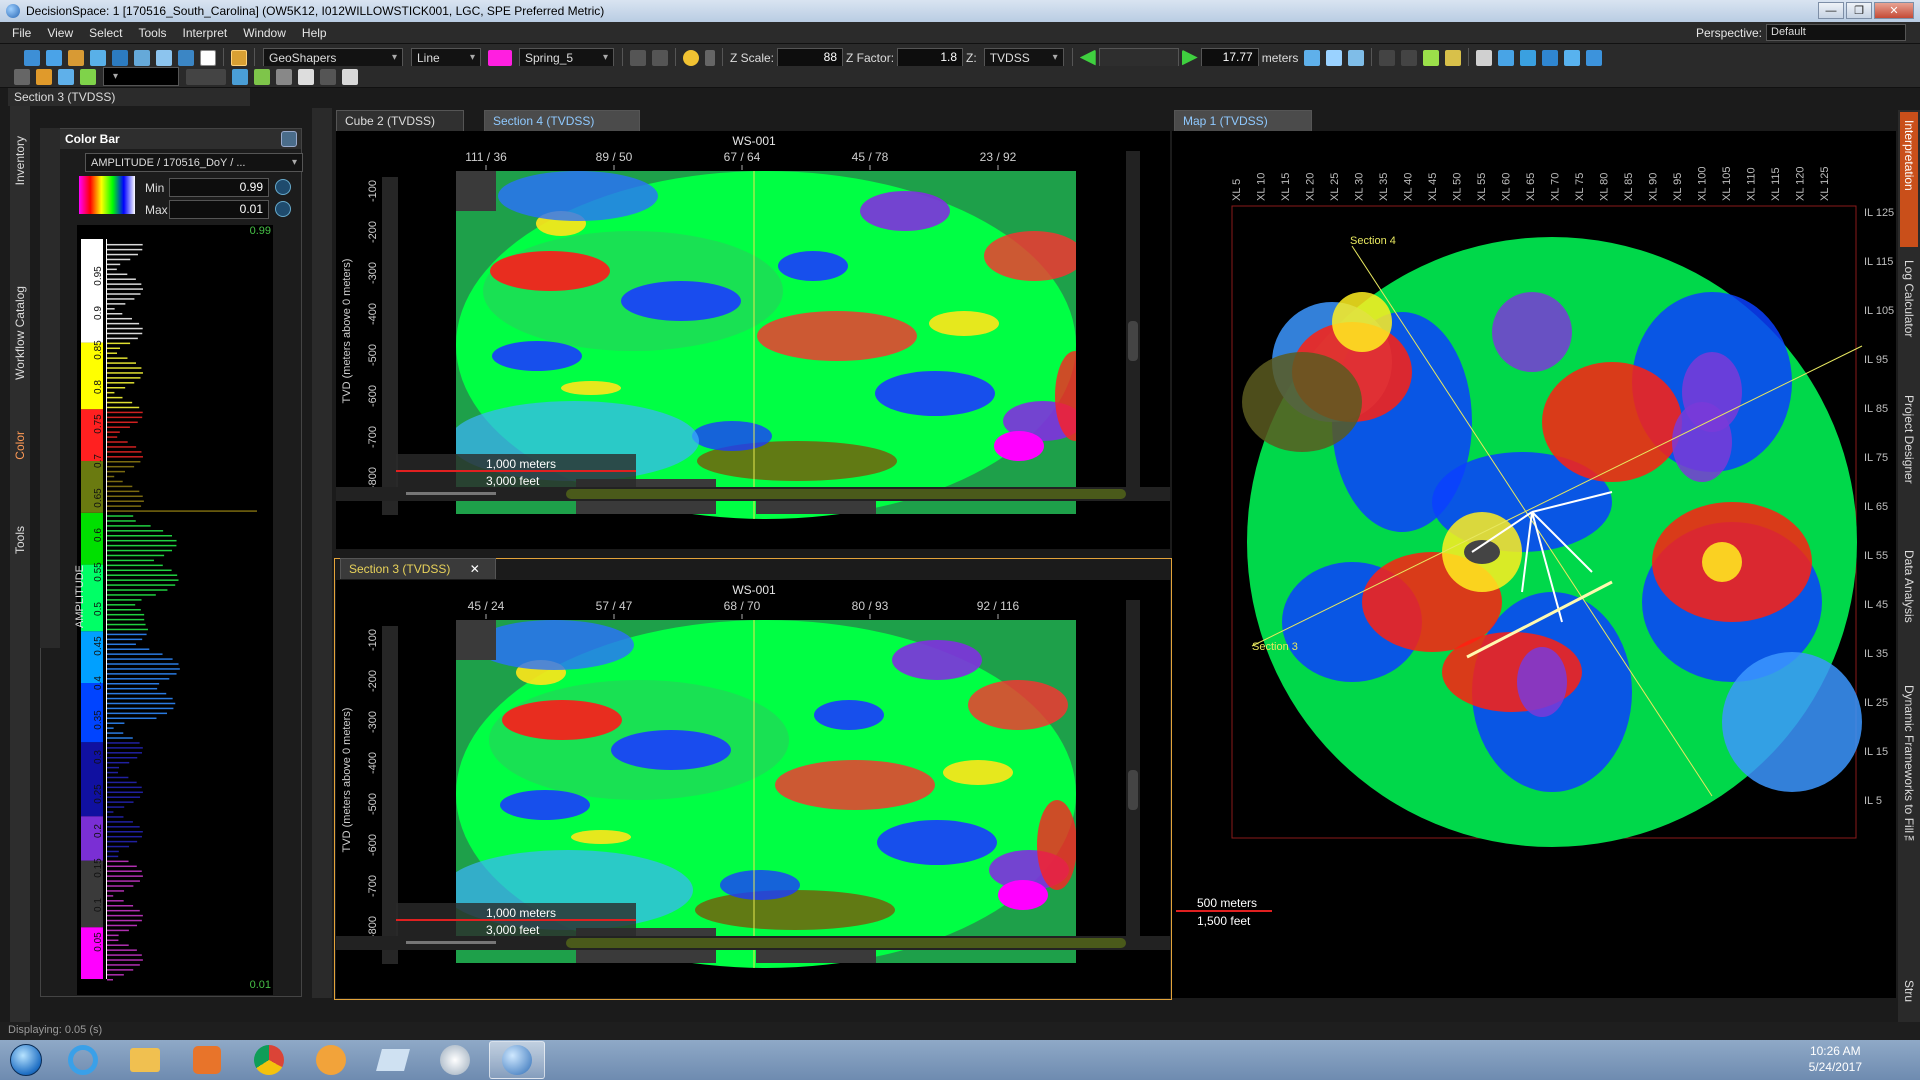 The height and width of the screenshot is (1080, 1920). I want to click on play-forward-icon, so click(1189, 57).